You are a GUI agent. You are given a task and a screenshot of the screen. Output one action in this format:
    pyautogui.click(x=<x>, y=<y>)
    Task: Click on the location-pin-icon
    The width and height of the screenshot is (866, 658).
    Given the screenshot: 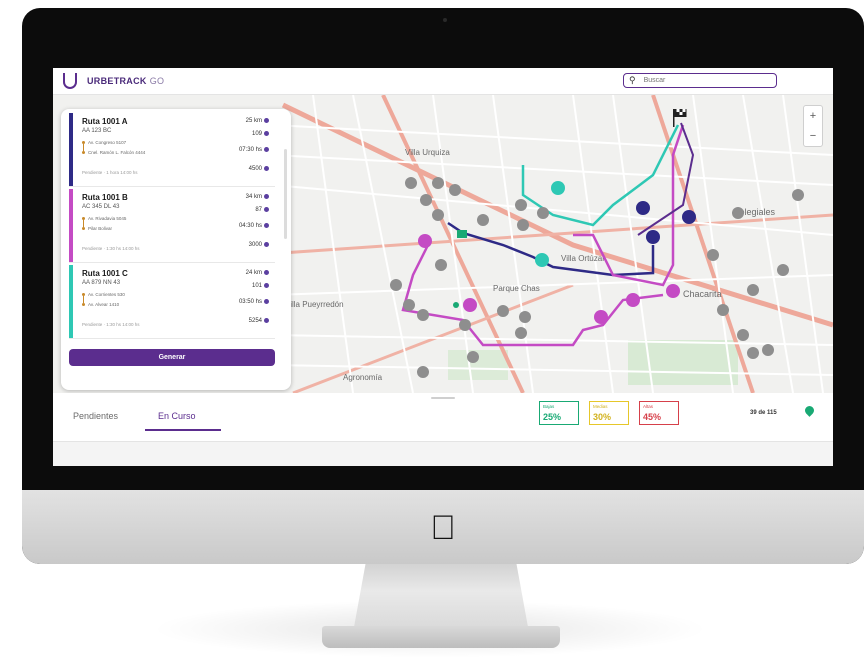 What is the action you would take?
    pyautogui.click(x=809, y=410)
    